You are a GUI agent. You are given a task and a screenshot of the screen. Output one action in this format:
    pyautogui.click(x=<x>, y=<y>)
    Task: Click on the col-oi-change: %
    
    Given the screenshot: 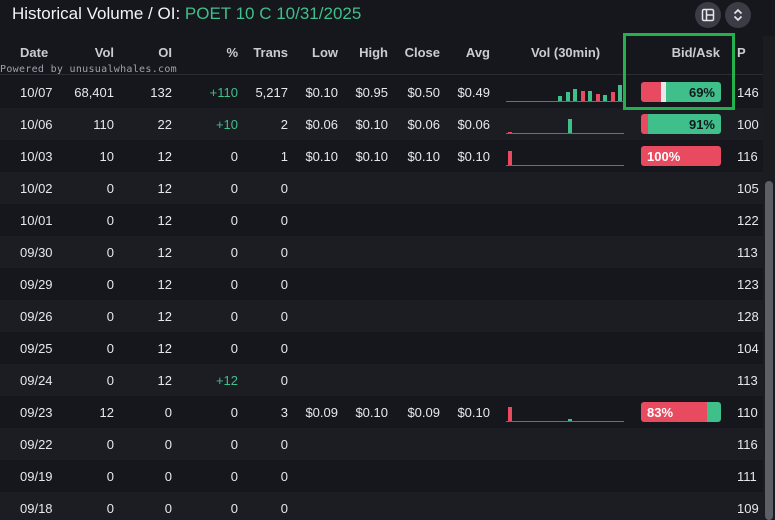 What is the action you would take?
    pyautogui.click(x=219, y=52)
    